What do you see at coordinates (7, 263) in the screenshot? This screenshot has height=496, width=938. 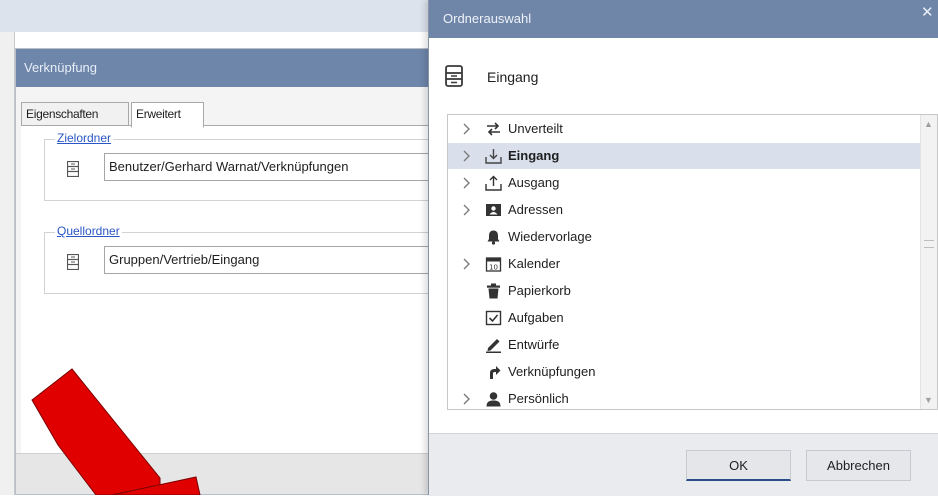 I see `background-panel` at bounding box center [7, 263].